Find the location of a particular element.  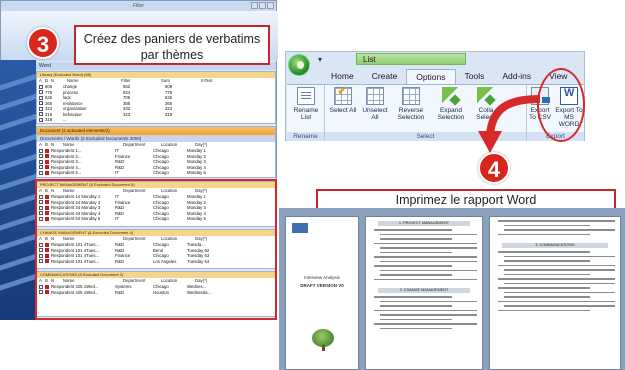

select-all-label: Select All is located at coordinates (343, 110).